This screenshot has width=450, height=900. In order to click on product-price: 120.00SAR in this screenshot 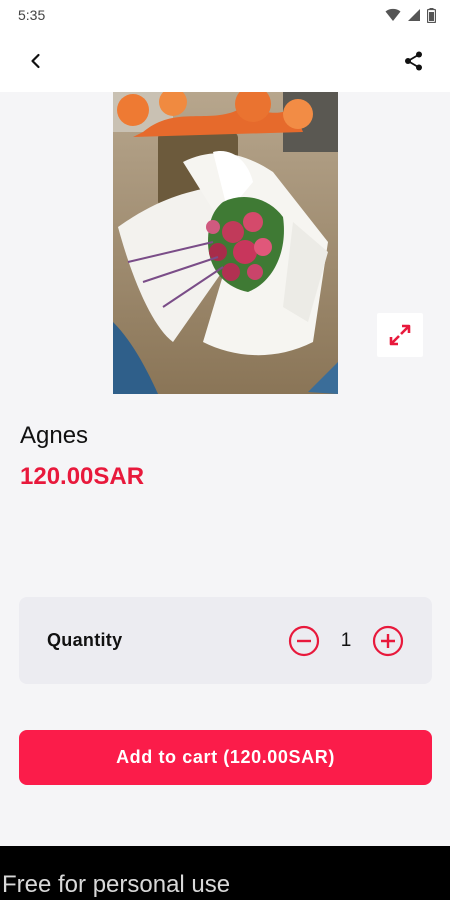, I will do `click(82, 476)`.